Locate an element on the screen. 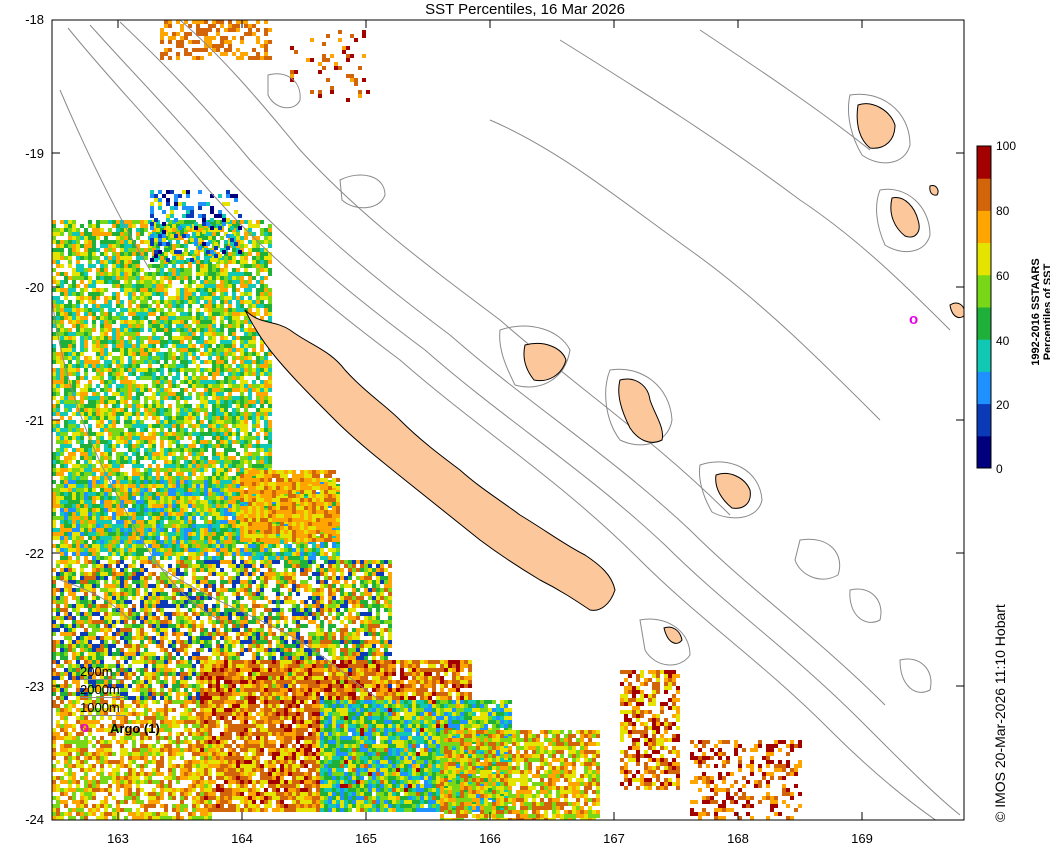 The width and height of the screenshot is (1050, 855). y-tick-label: -18 is located at coordinates (34, 19).